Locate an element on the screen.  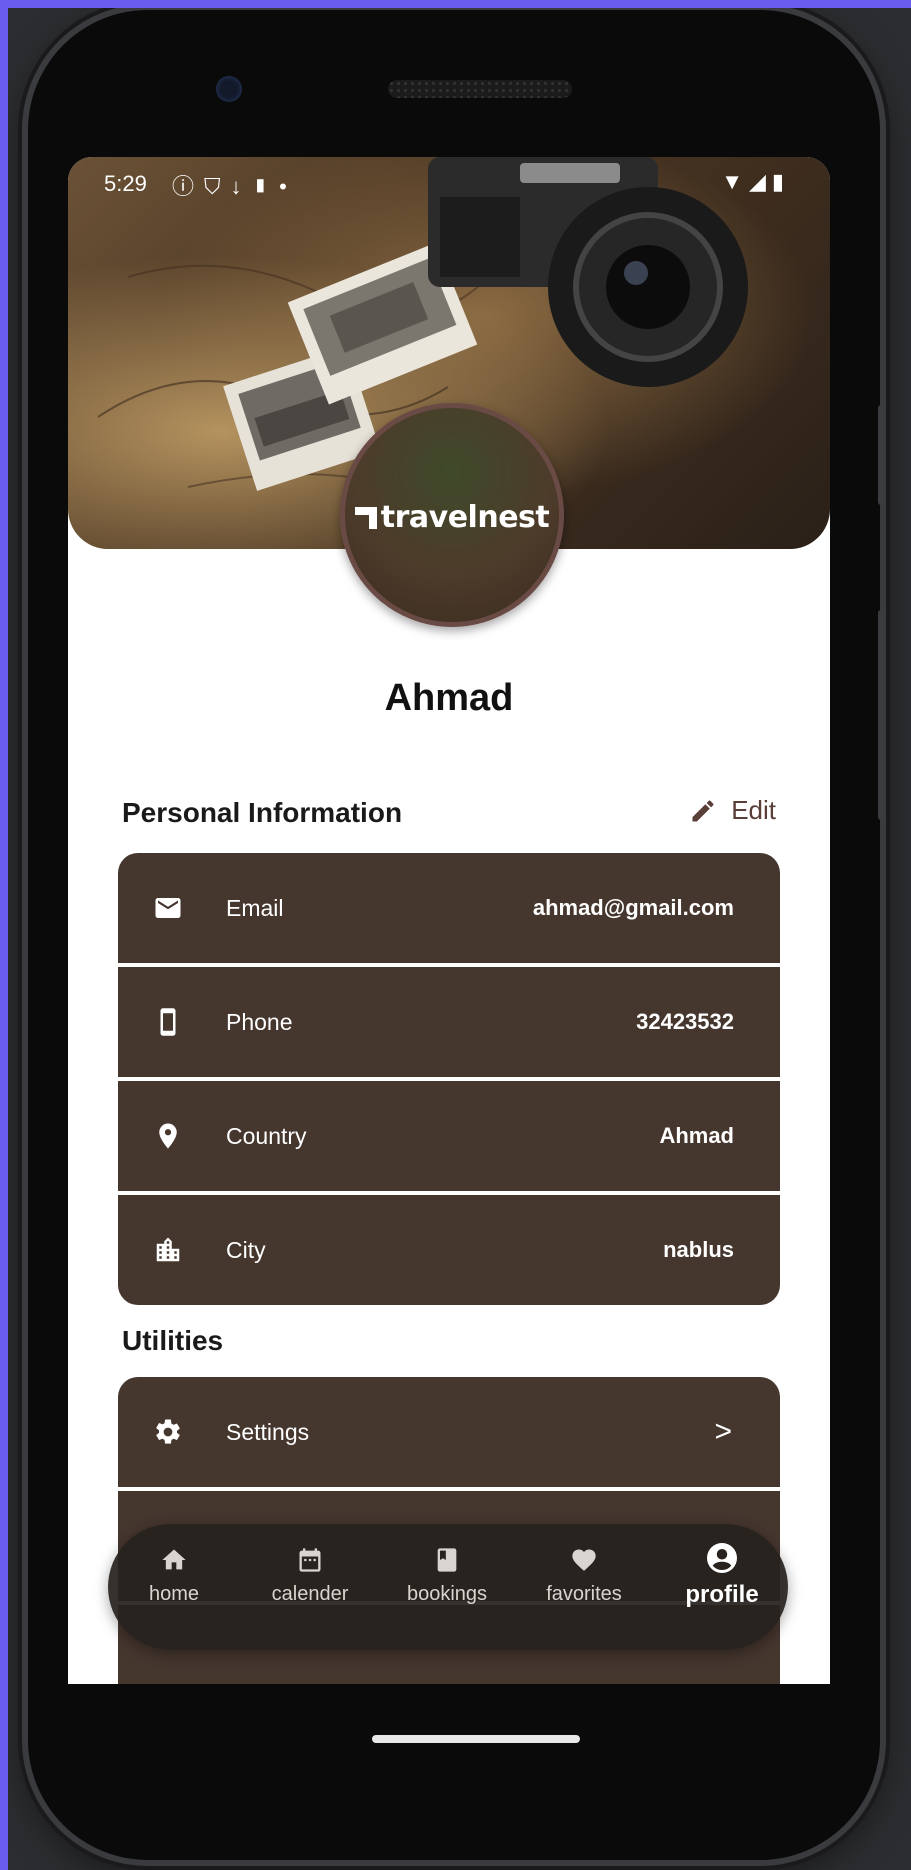
info-value: 32423532 is located at coordinates (685, 1021).